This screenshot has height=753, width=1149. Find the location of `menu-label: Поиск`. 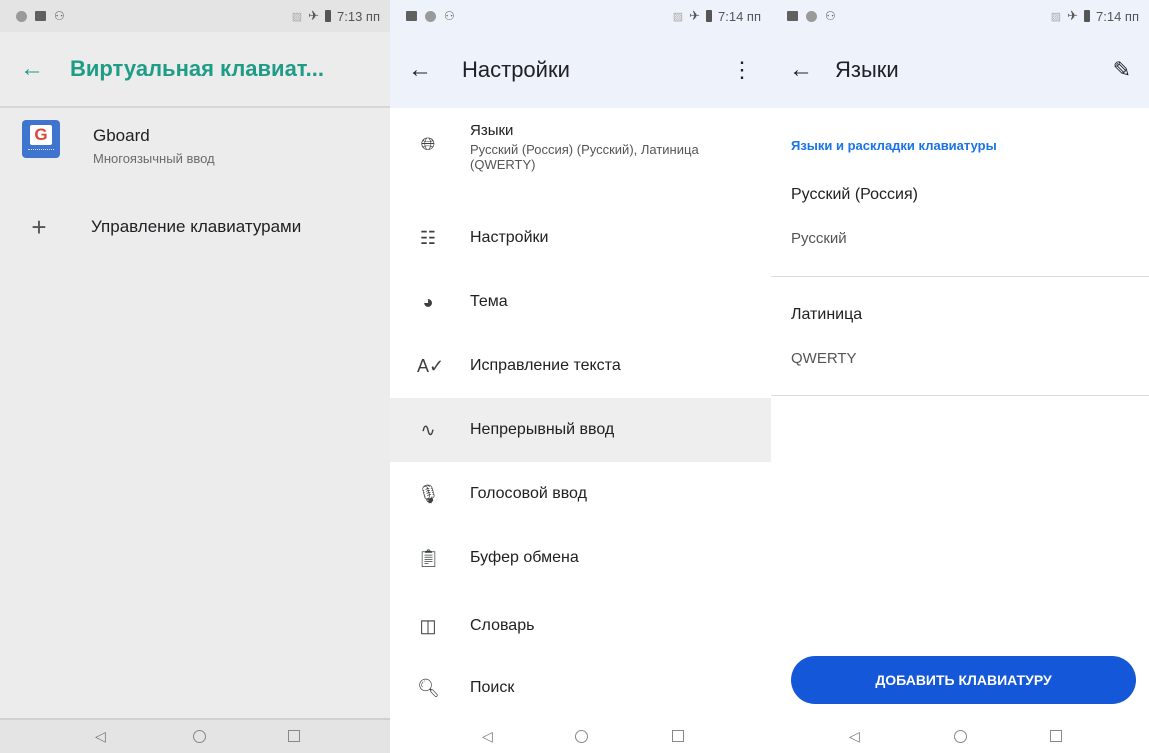

menu-label: Поиск is located at coordinates (492, 687).